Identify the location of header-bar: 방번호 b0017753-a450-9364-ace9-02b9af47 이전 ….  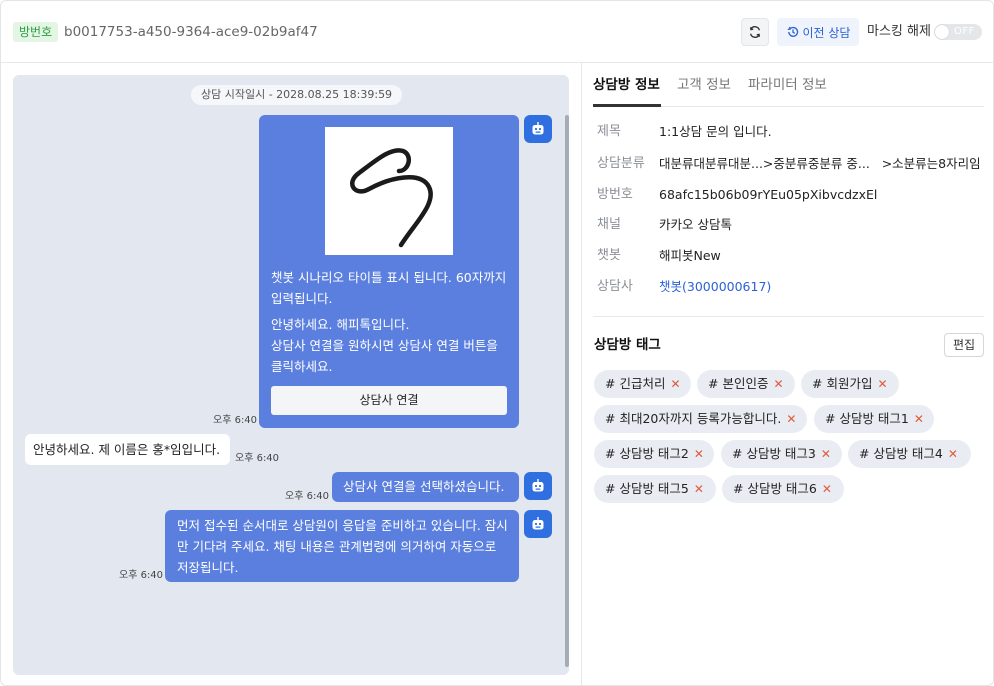
(497, 32).